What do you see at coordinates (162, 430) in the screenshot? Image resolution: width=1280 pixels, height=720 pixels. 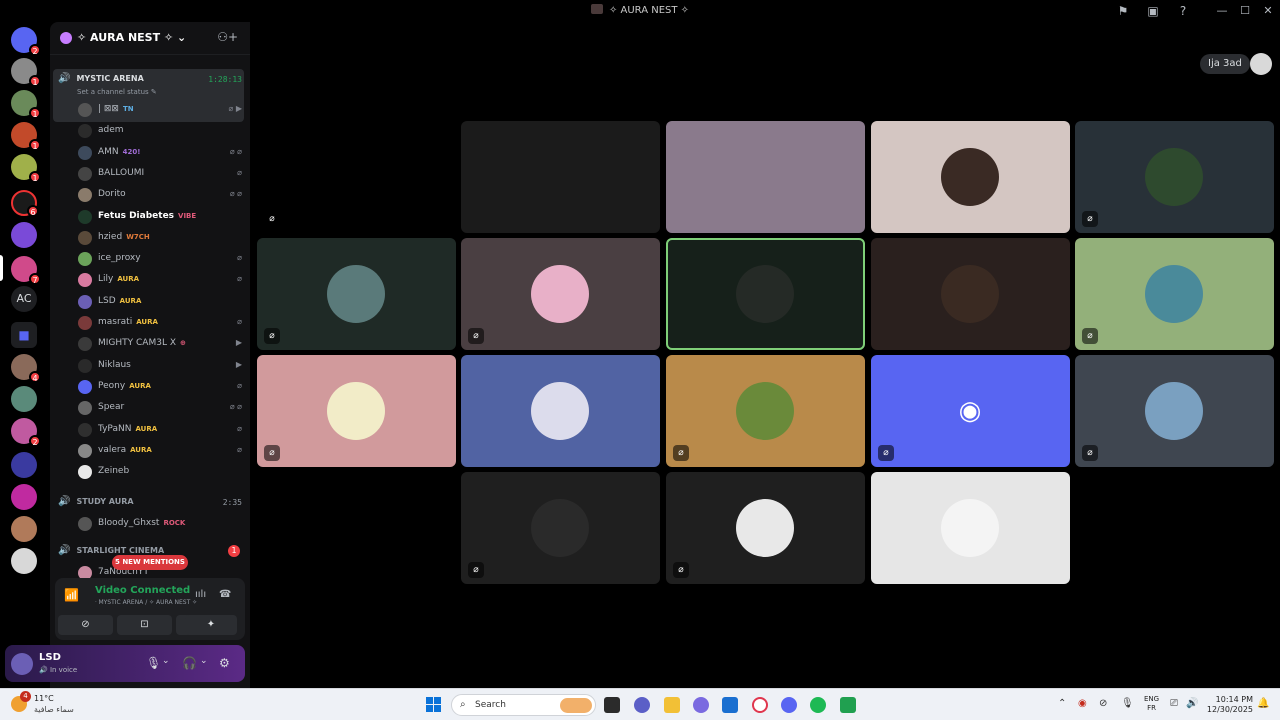 I see `voice-member: TyPaNN AURA ⌀` at bounding box center [162, 430].